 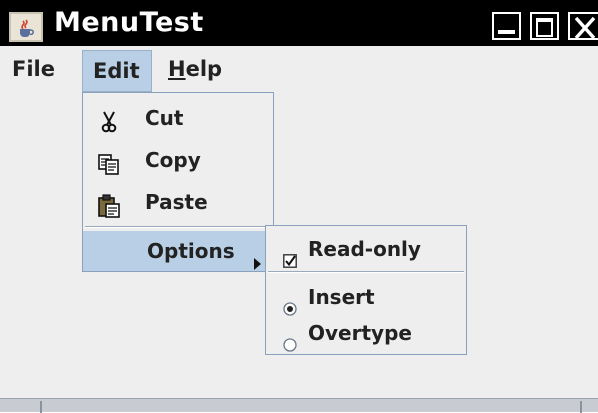 I want to click on title-bar: MenuTest, so click(x=299, y=23).